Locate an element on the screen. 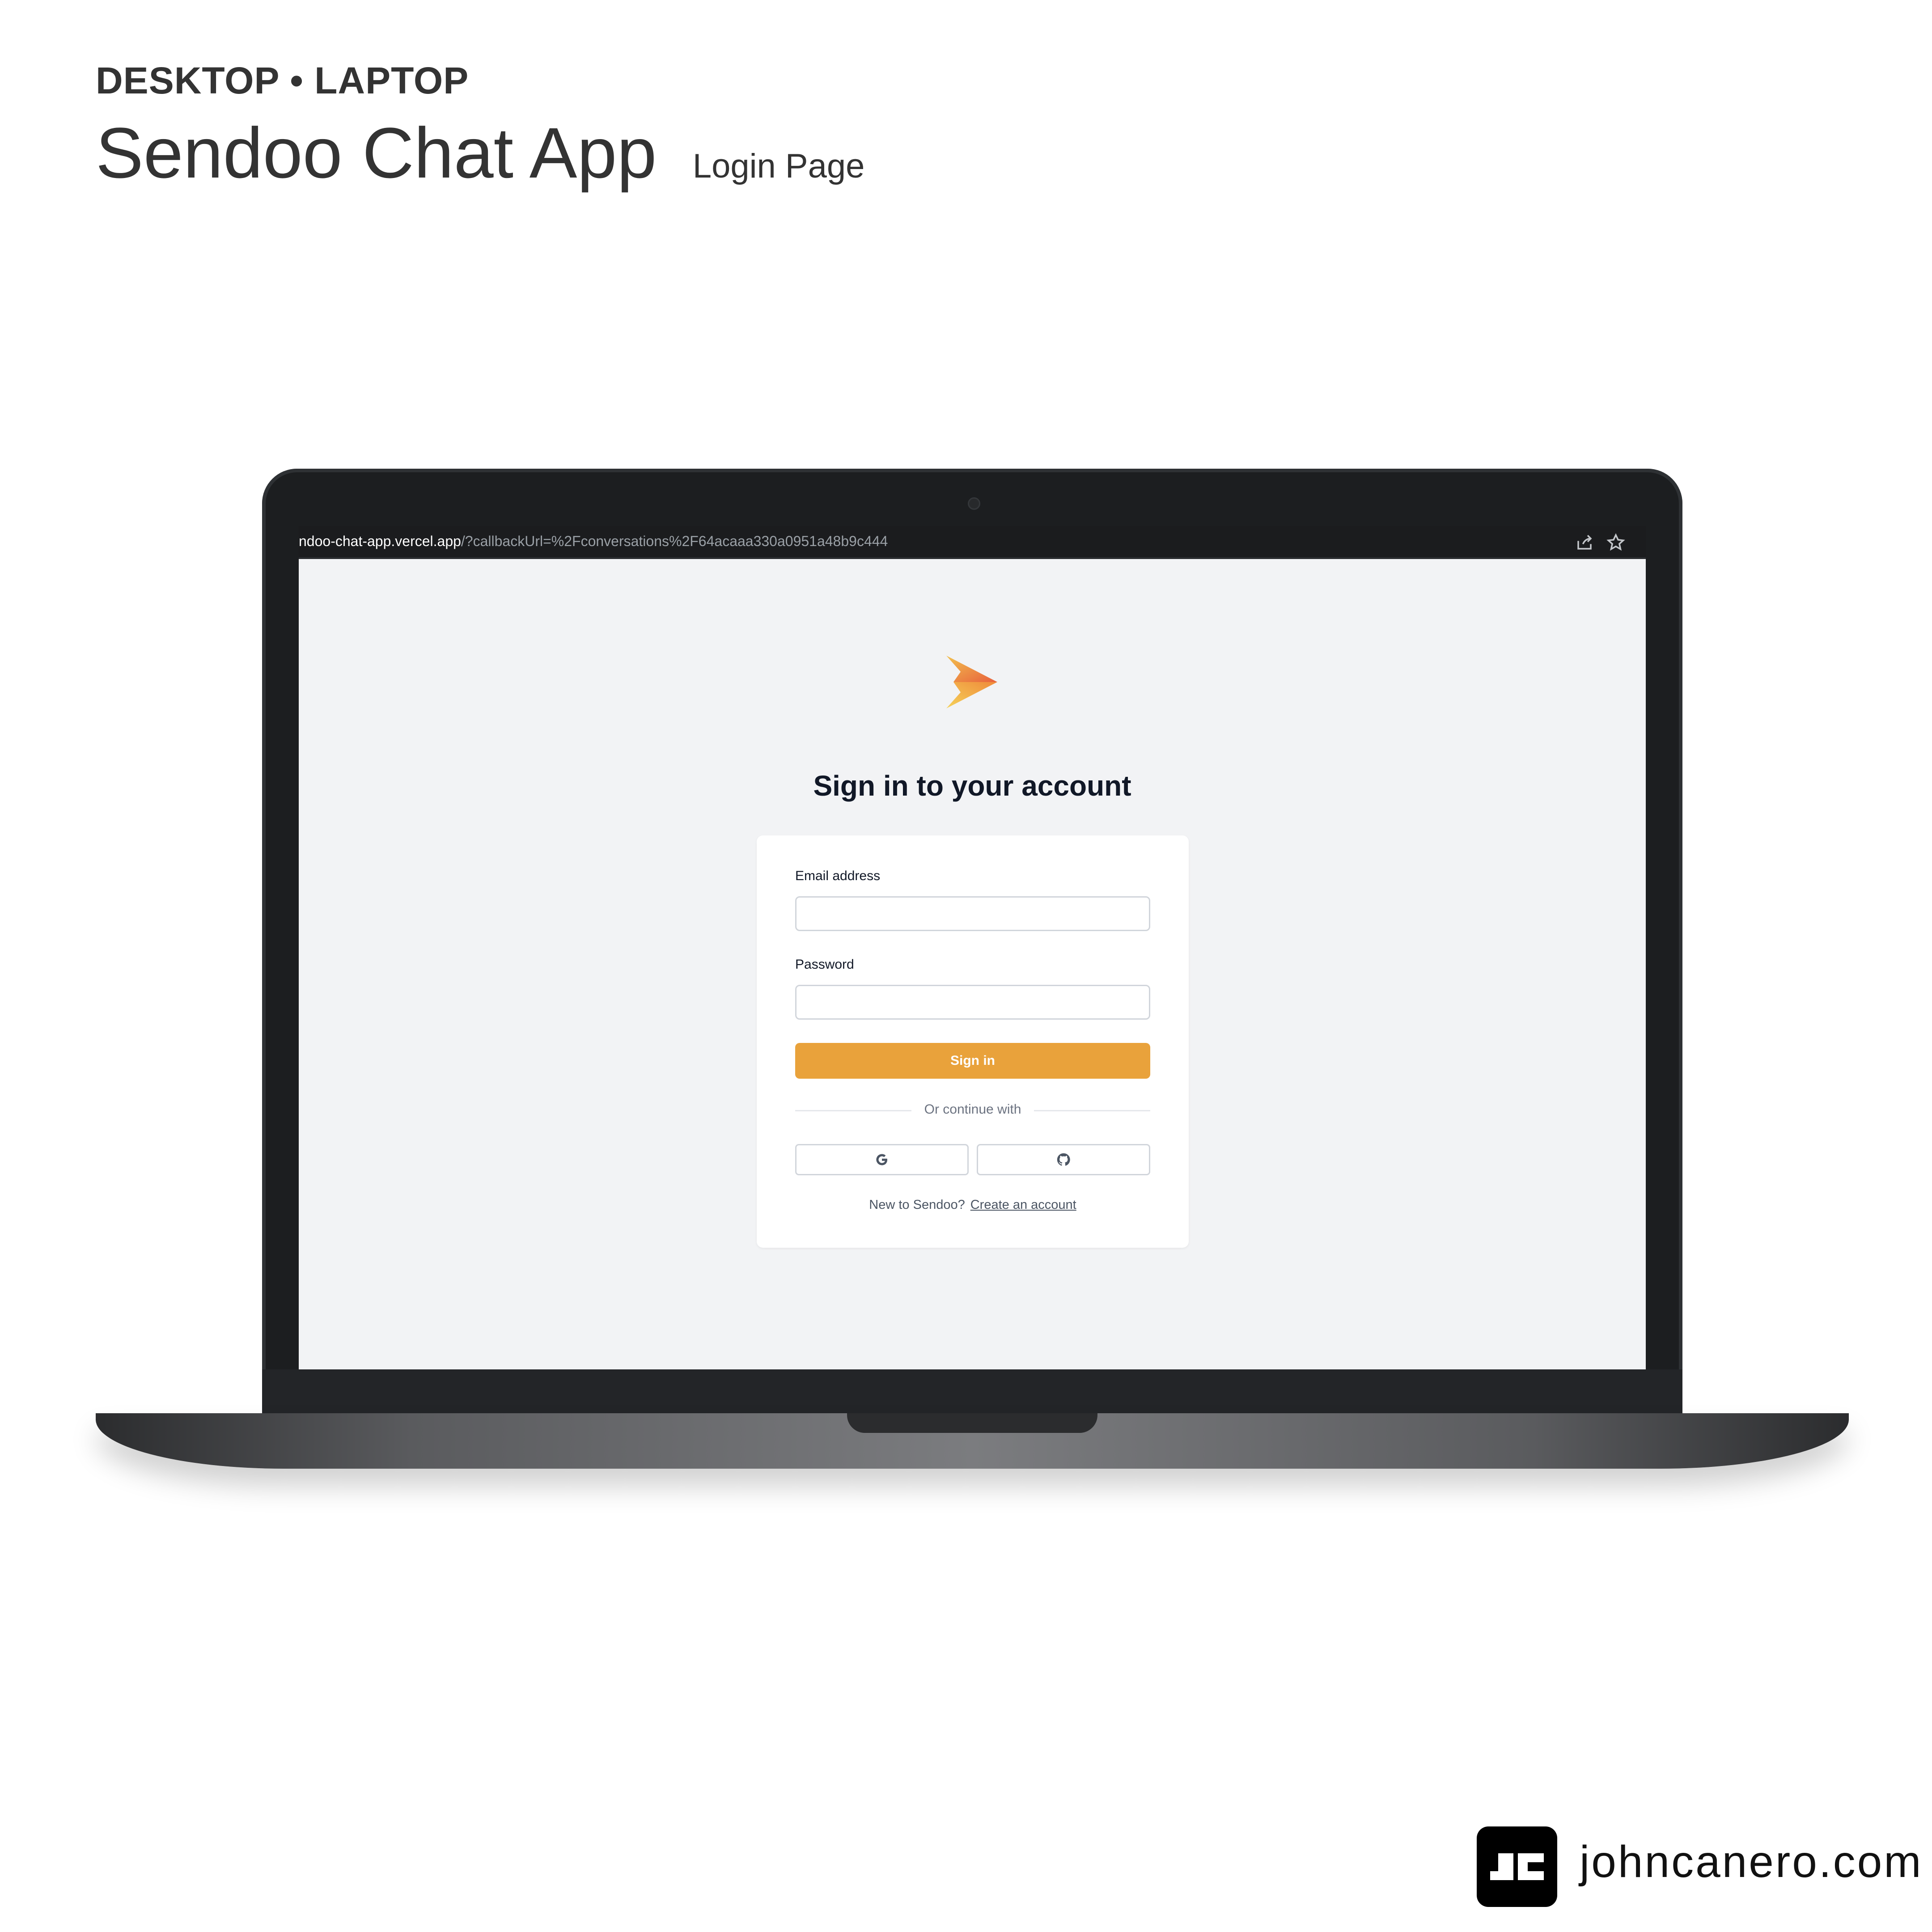  github-icon is located at coordinates (1063, 1159).